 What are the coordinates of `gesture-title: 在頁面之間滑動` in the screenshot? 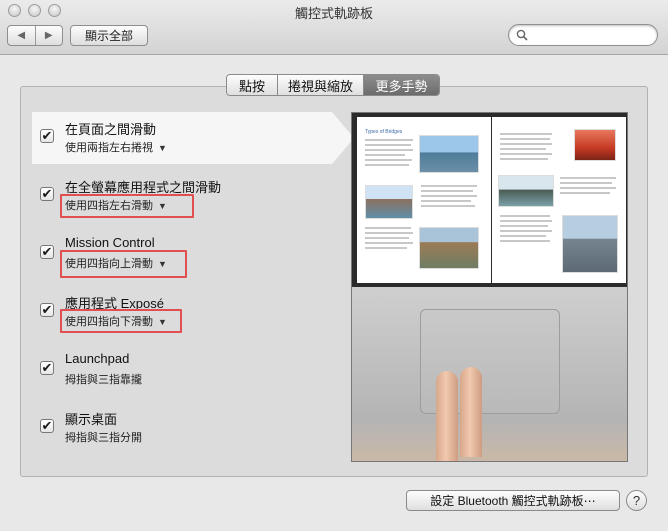 It's located at (111, 129).